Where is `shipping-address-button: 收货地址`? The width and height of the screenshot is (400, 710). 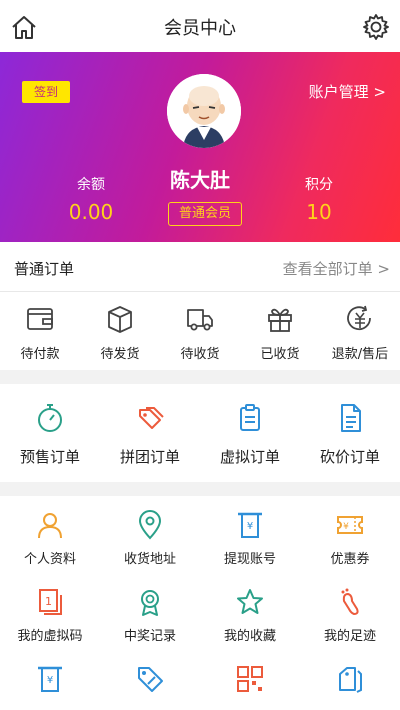
shipping-address-button: 收货地址 is located at coordinates (150, 534).